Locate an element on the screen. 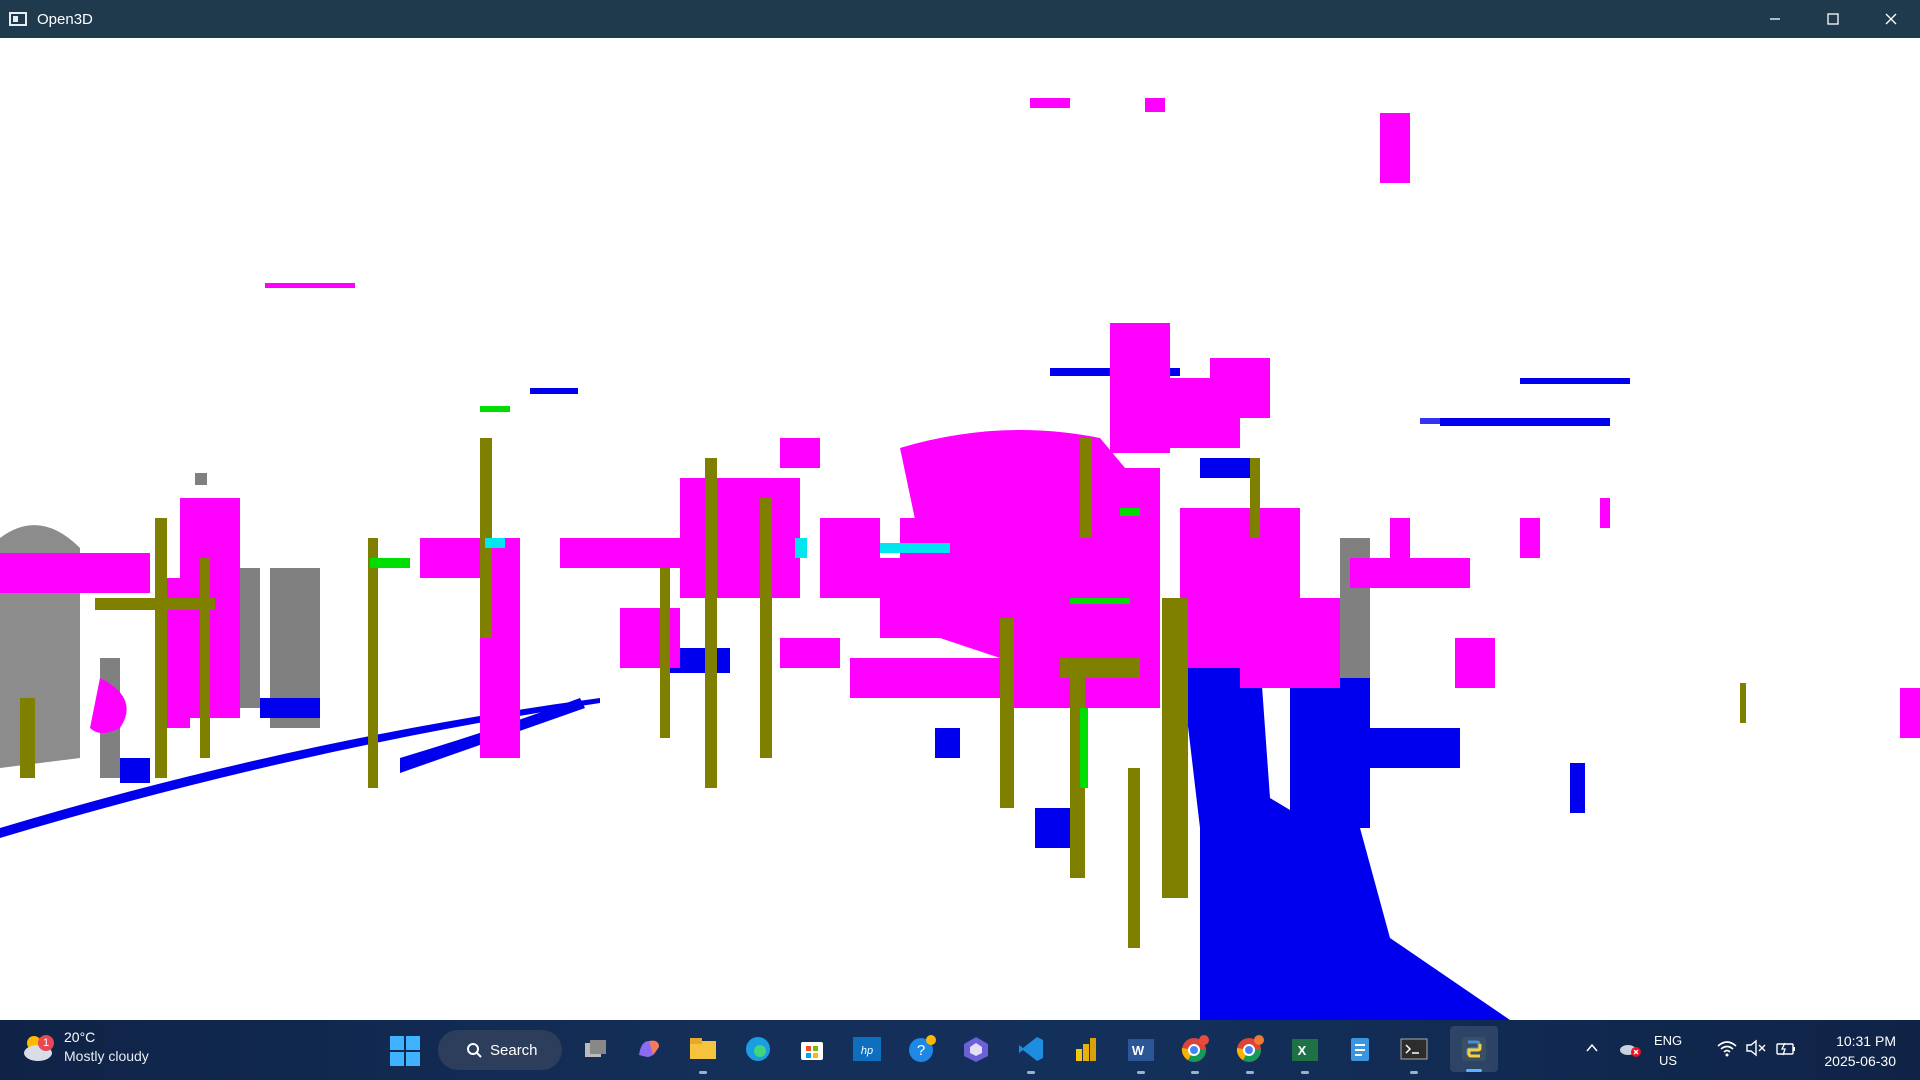  help-button: ? is located at coordinates (922, 1049).